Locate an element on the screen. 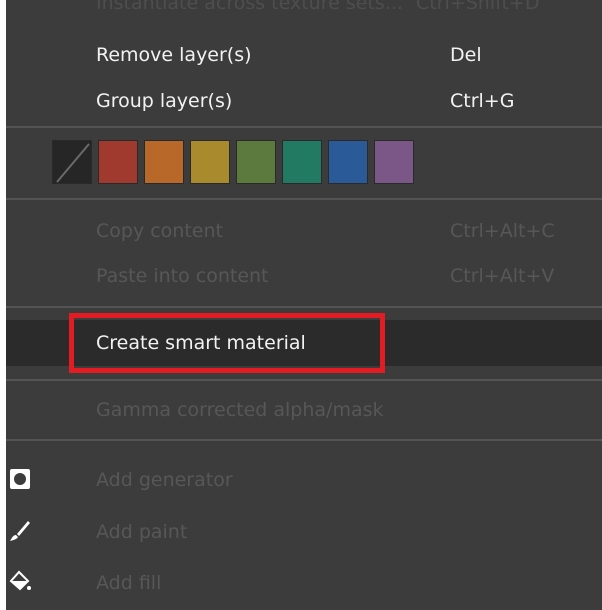  menu-item-label: Gamma corrected alpha/mask is located at coordinates (240, 410).